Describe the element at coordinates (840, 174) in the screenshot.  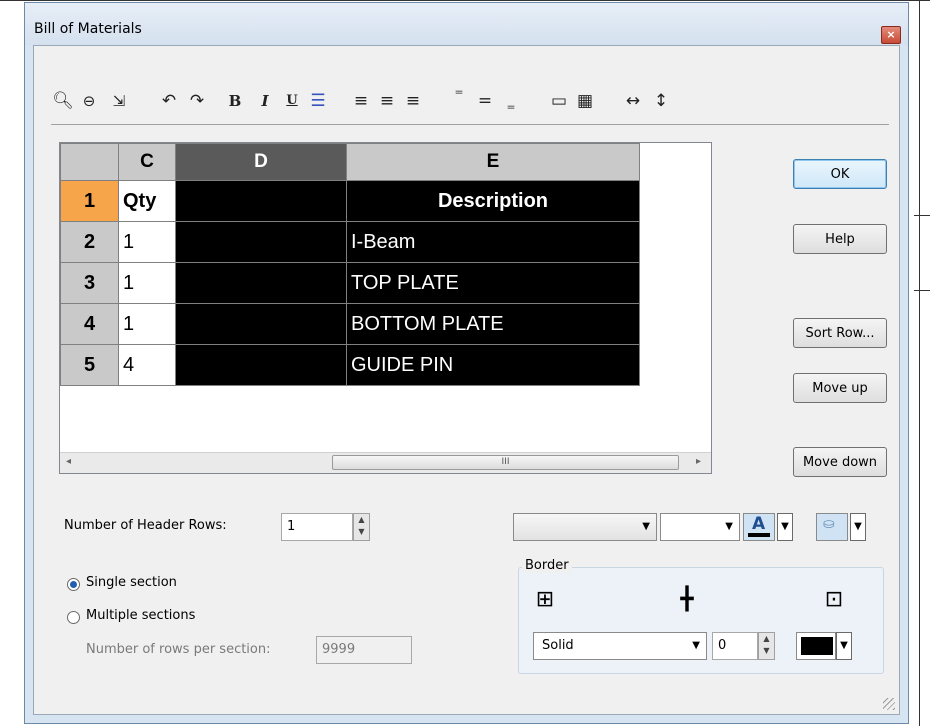
I see `ok-button: OK` at that location.